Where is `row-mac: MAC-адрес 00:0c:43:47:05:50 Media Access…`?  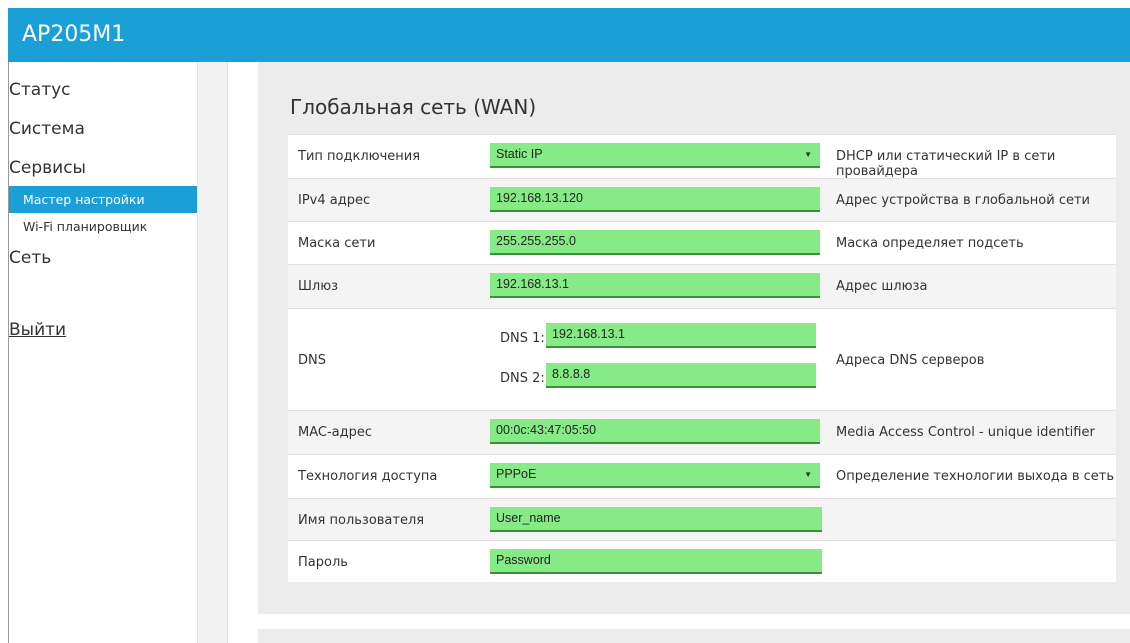
row-mac: MAC-адрес 00:0c:43:47:05:50 Media Access… is located at coordinates (702, 432).